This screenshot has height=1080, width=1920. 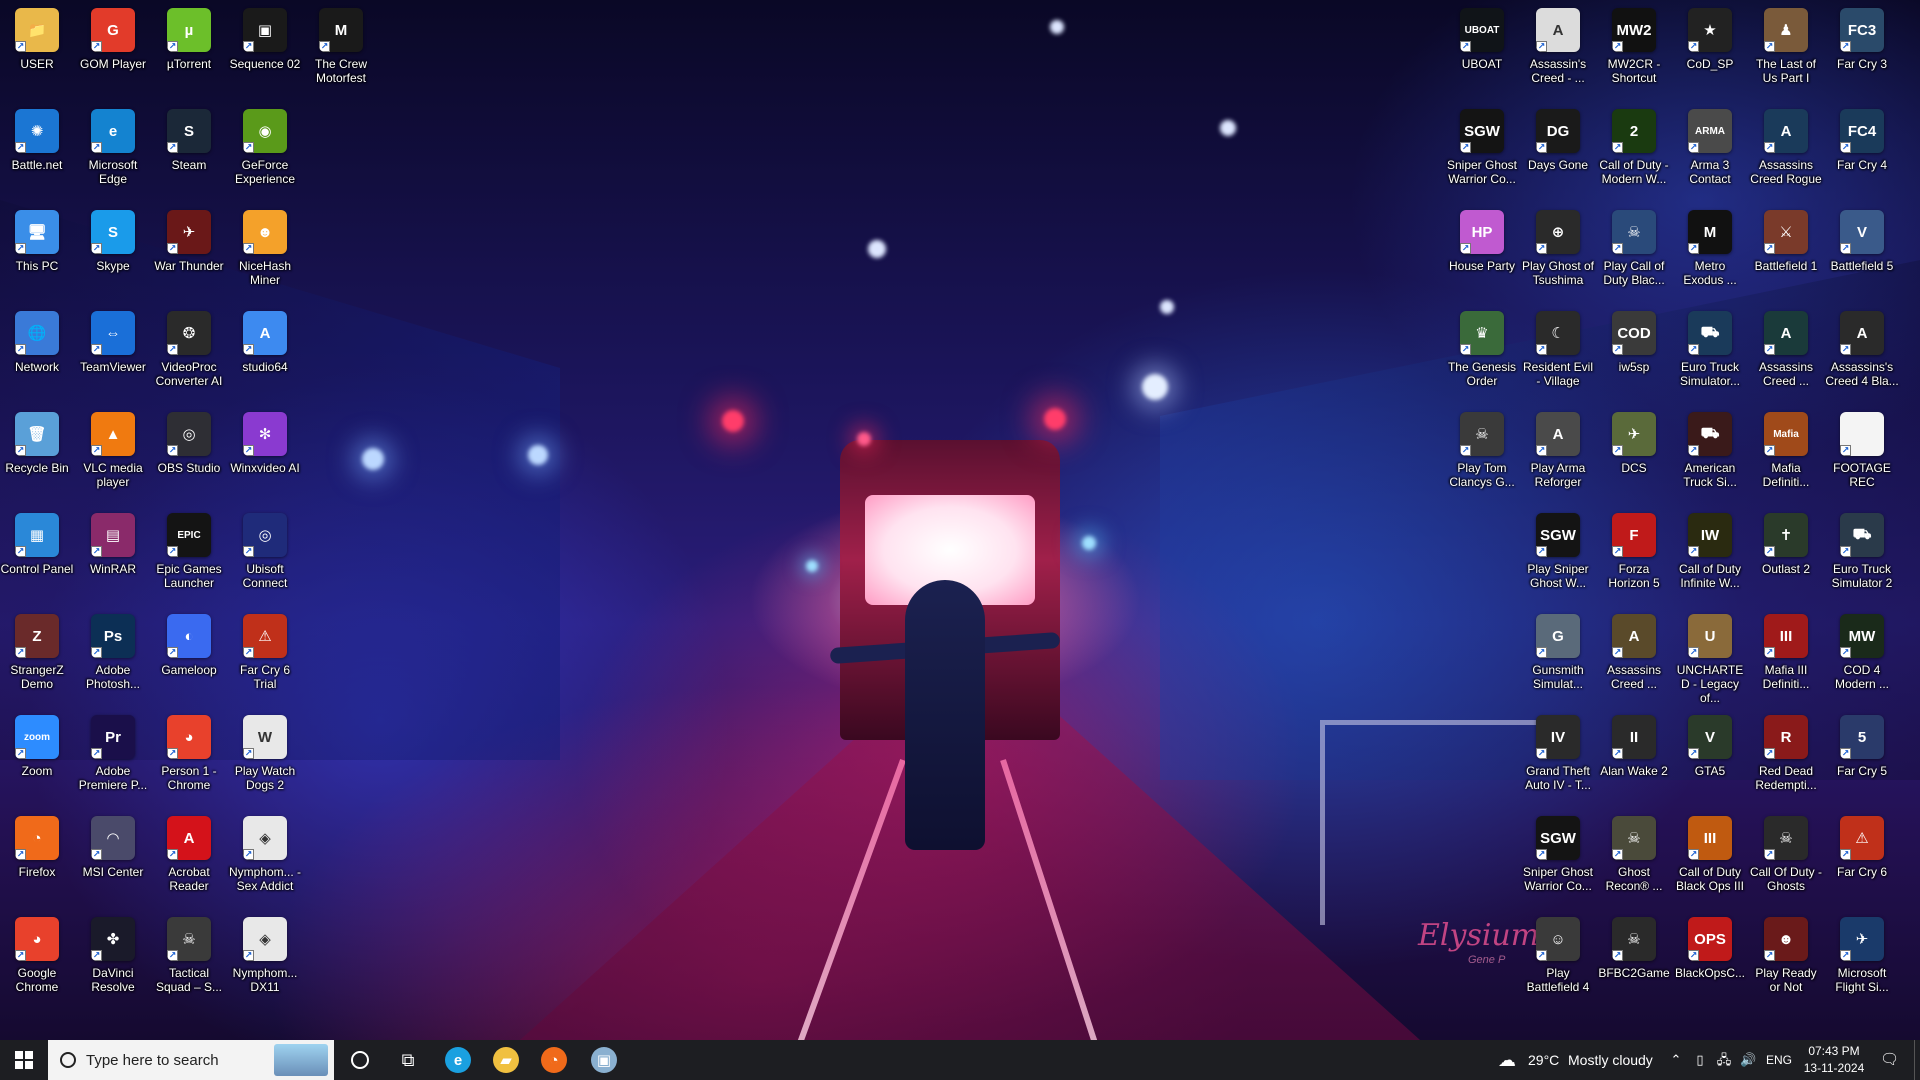 What do you see at coordinates (37, 746) in the screenshot?
I see `desktop-shortcut-zoom: zoom ↗ Zoom` at bounding box center [37, 746].